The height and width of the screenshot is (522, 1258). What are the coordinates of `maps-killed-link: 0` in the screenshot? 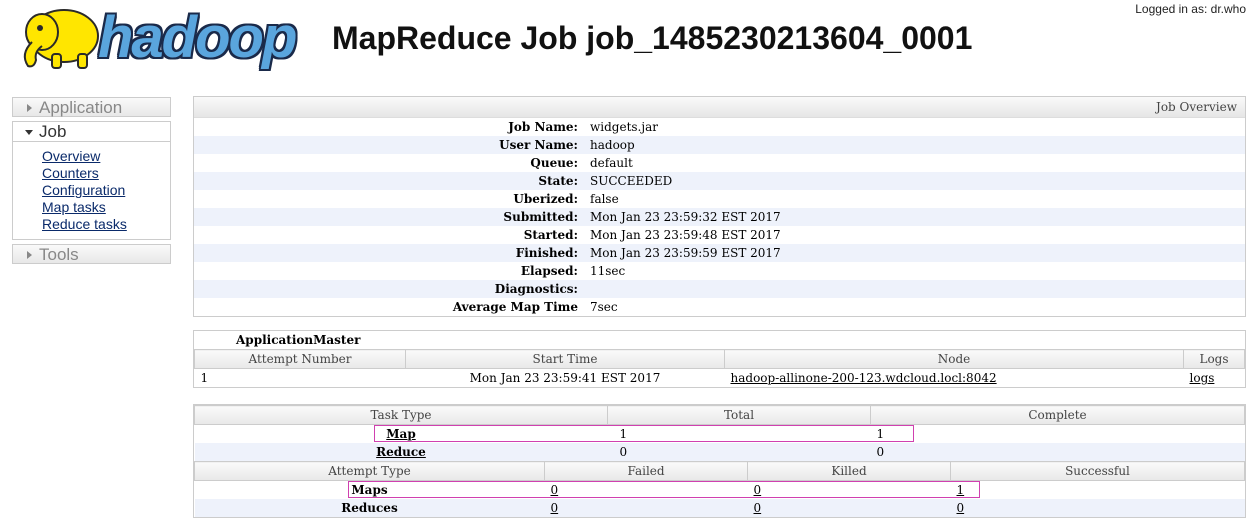 It's located at (758, 490).